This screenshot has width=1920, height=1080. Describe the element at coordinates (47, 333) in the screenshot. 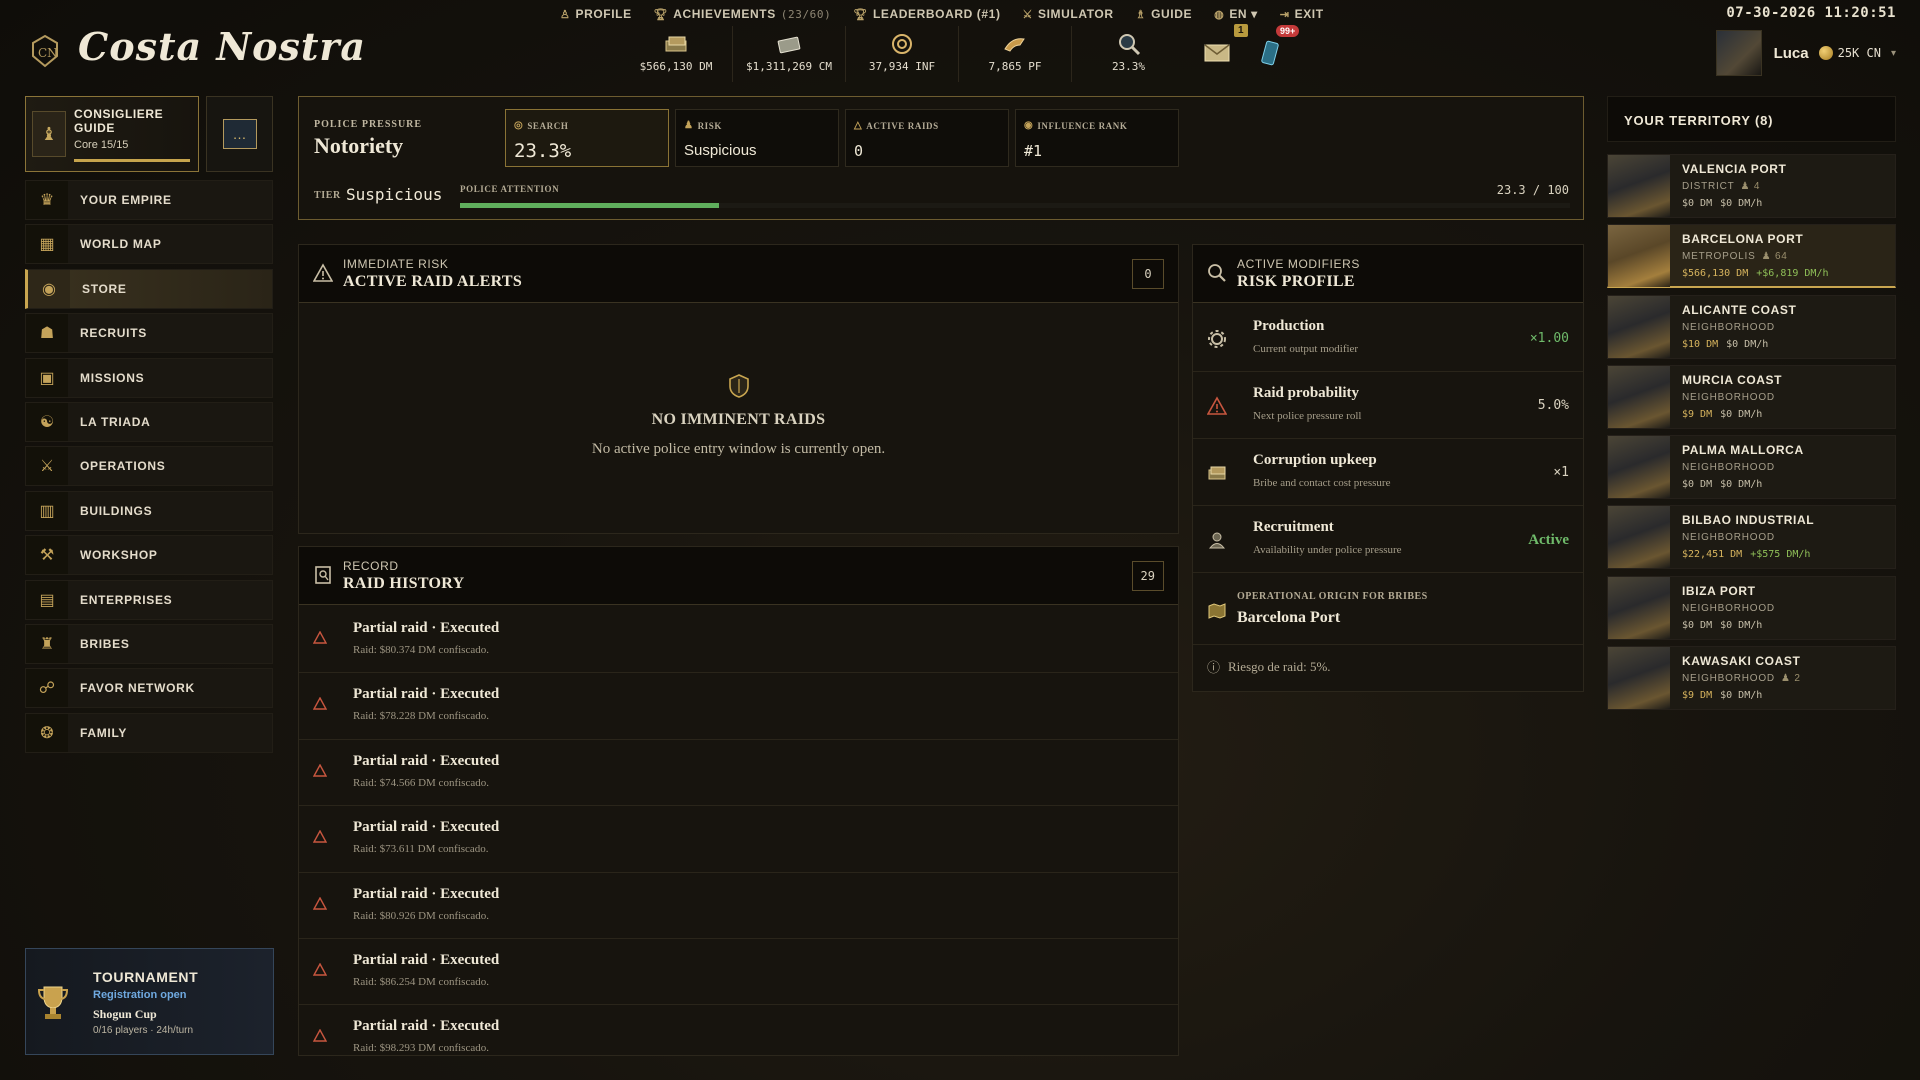

I see `recruits-icon: ☗` at that location.